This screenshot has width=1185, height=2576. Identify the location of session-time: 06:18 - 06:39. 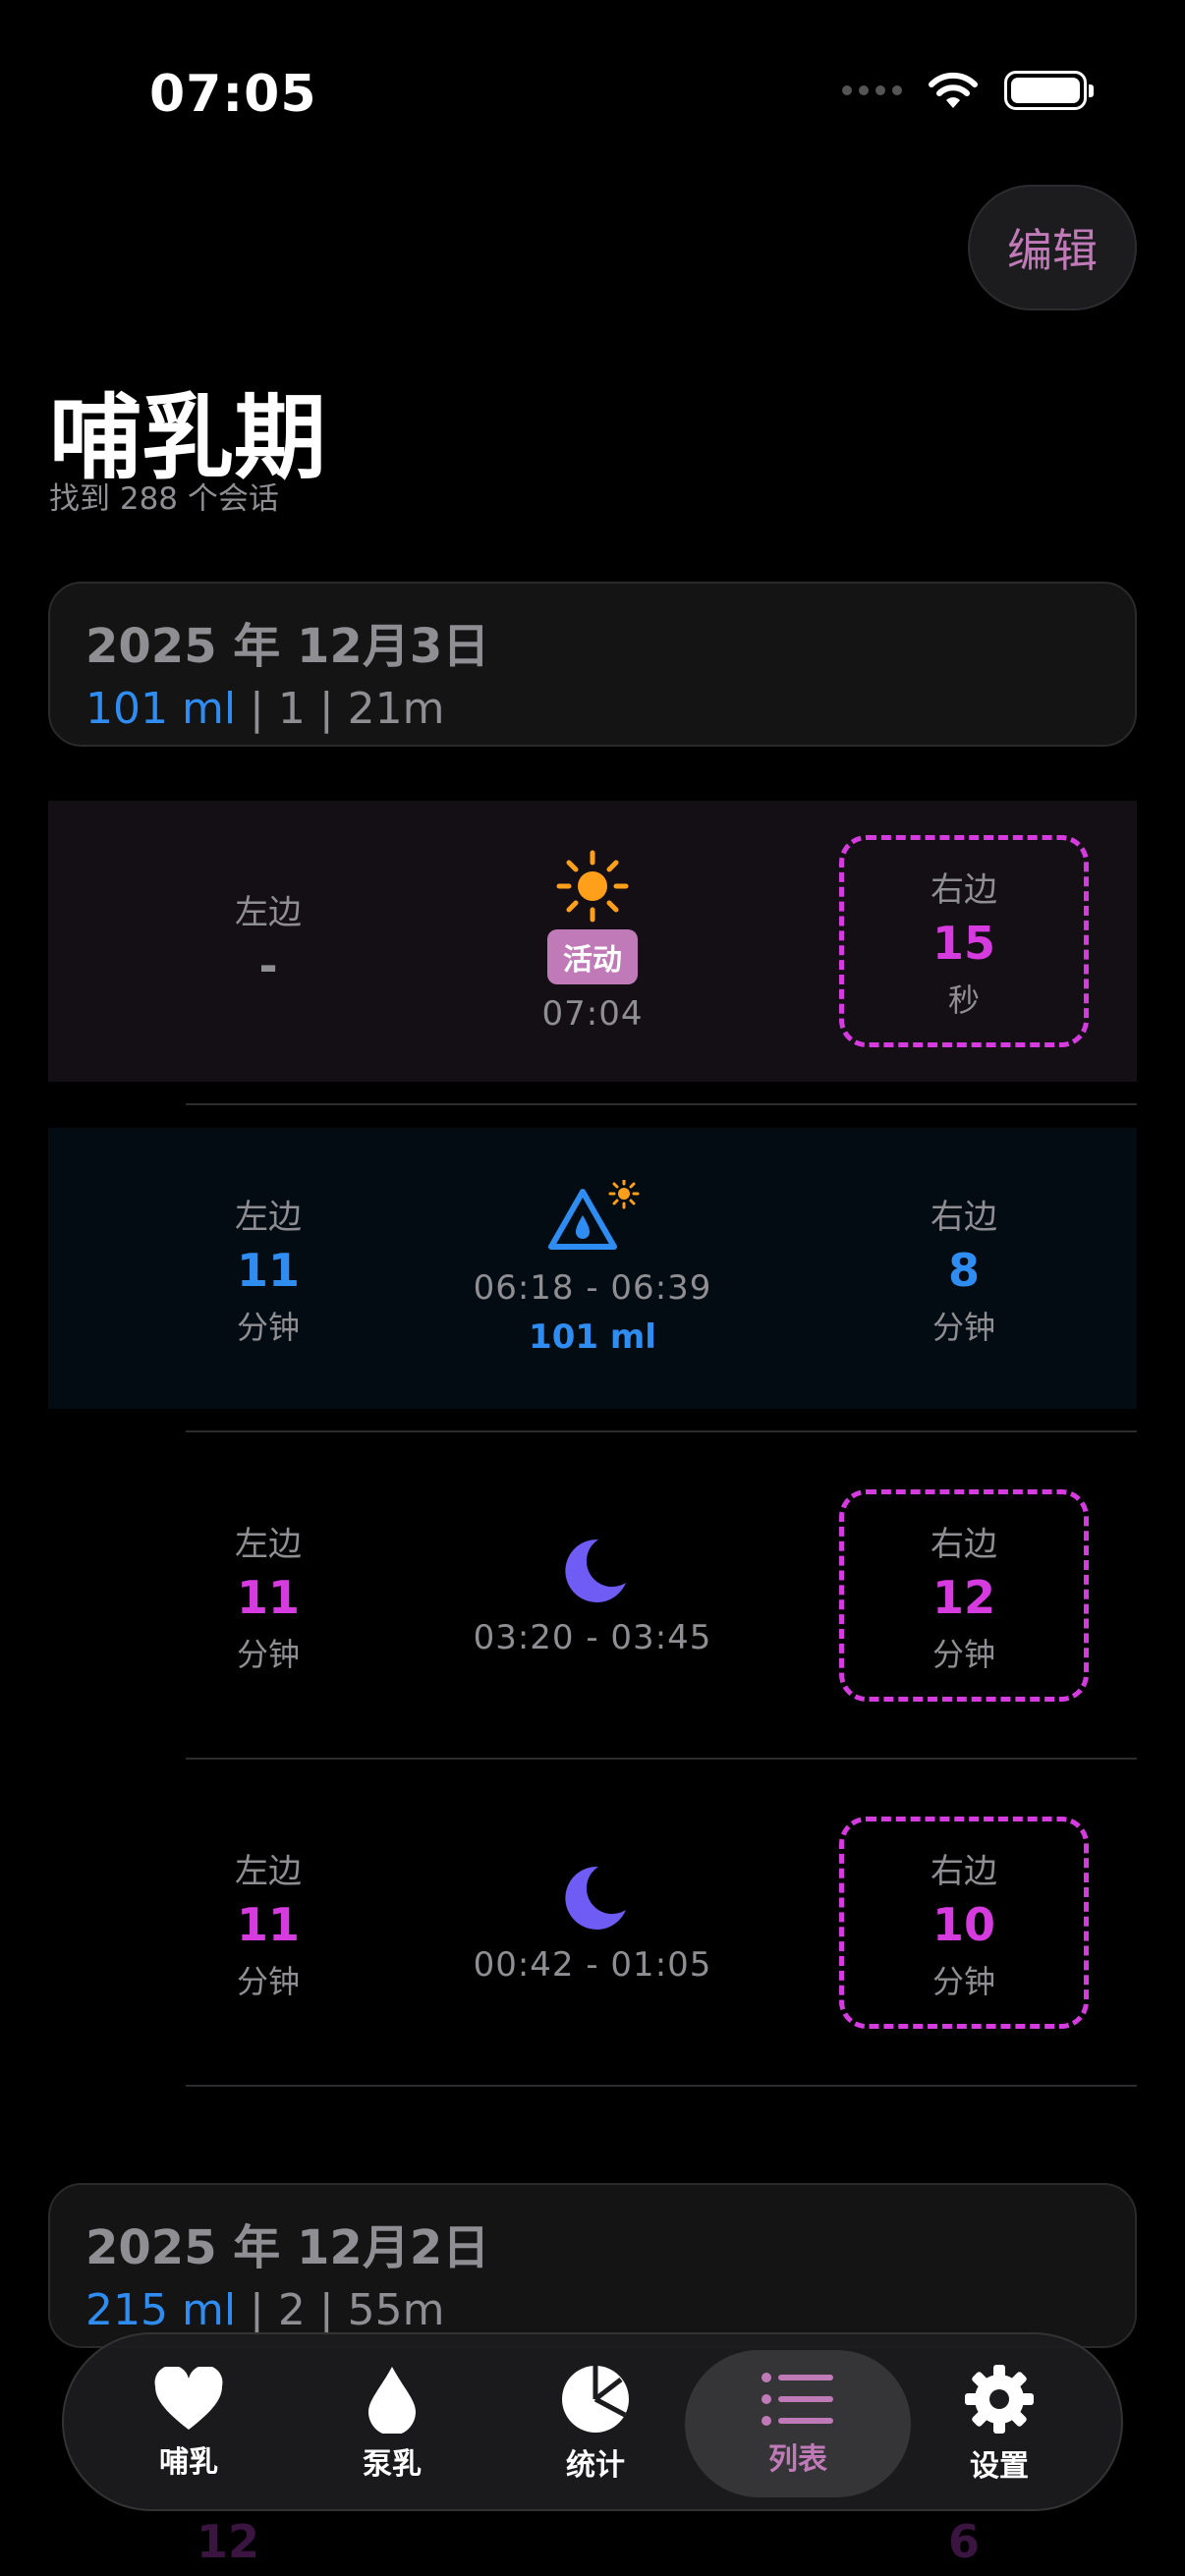
(592, 1288).